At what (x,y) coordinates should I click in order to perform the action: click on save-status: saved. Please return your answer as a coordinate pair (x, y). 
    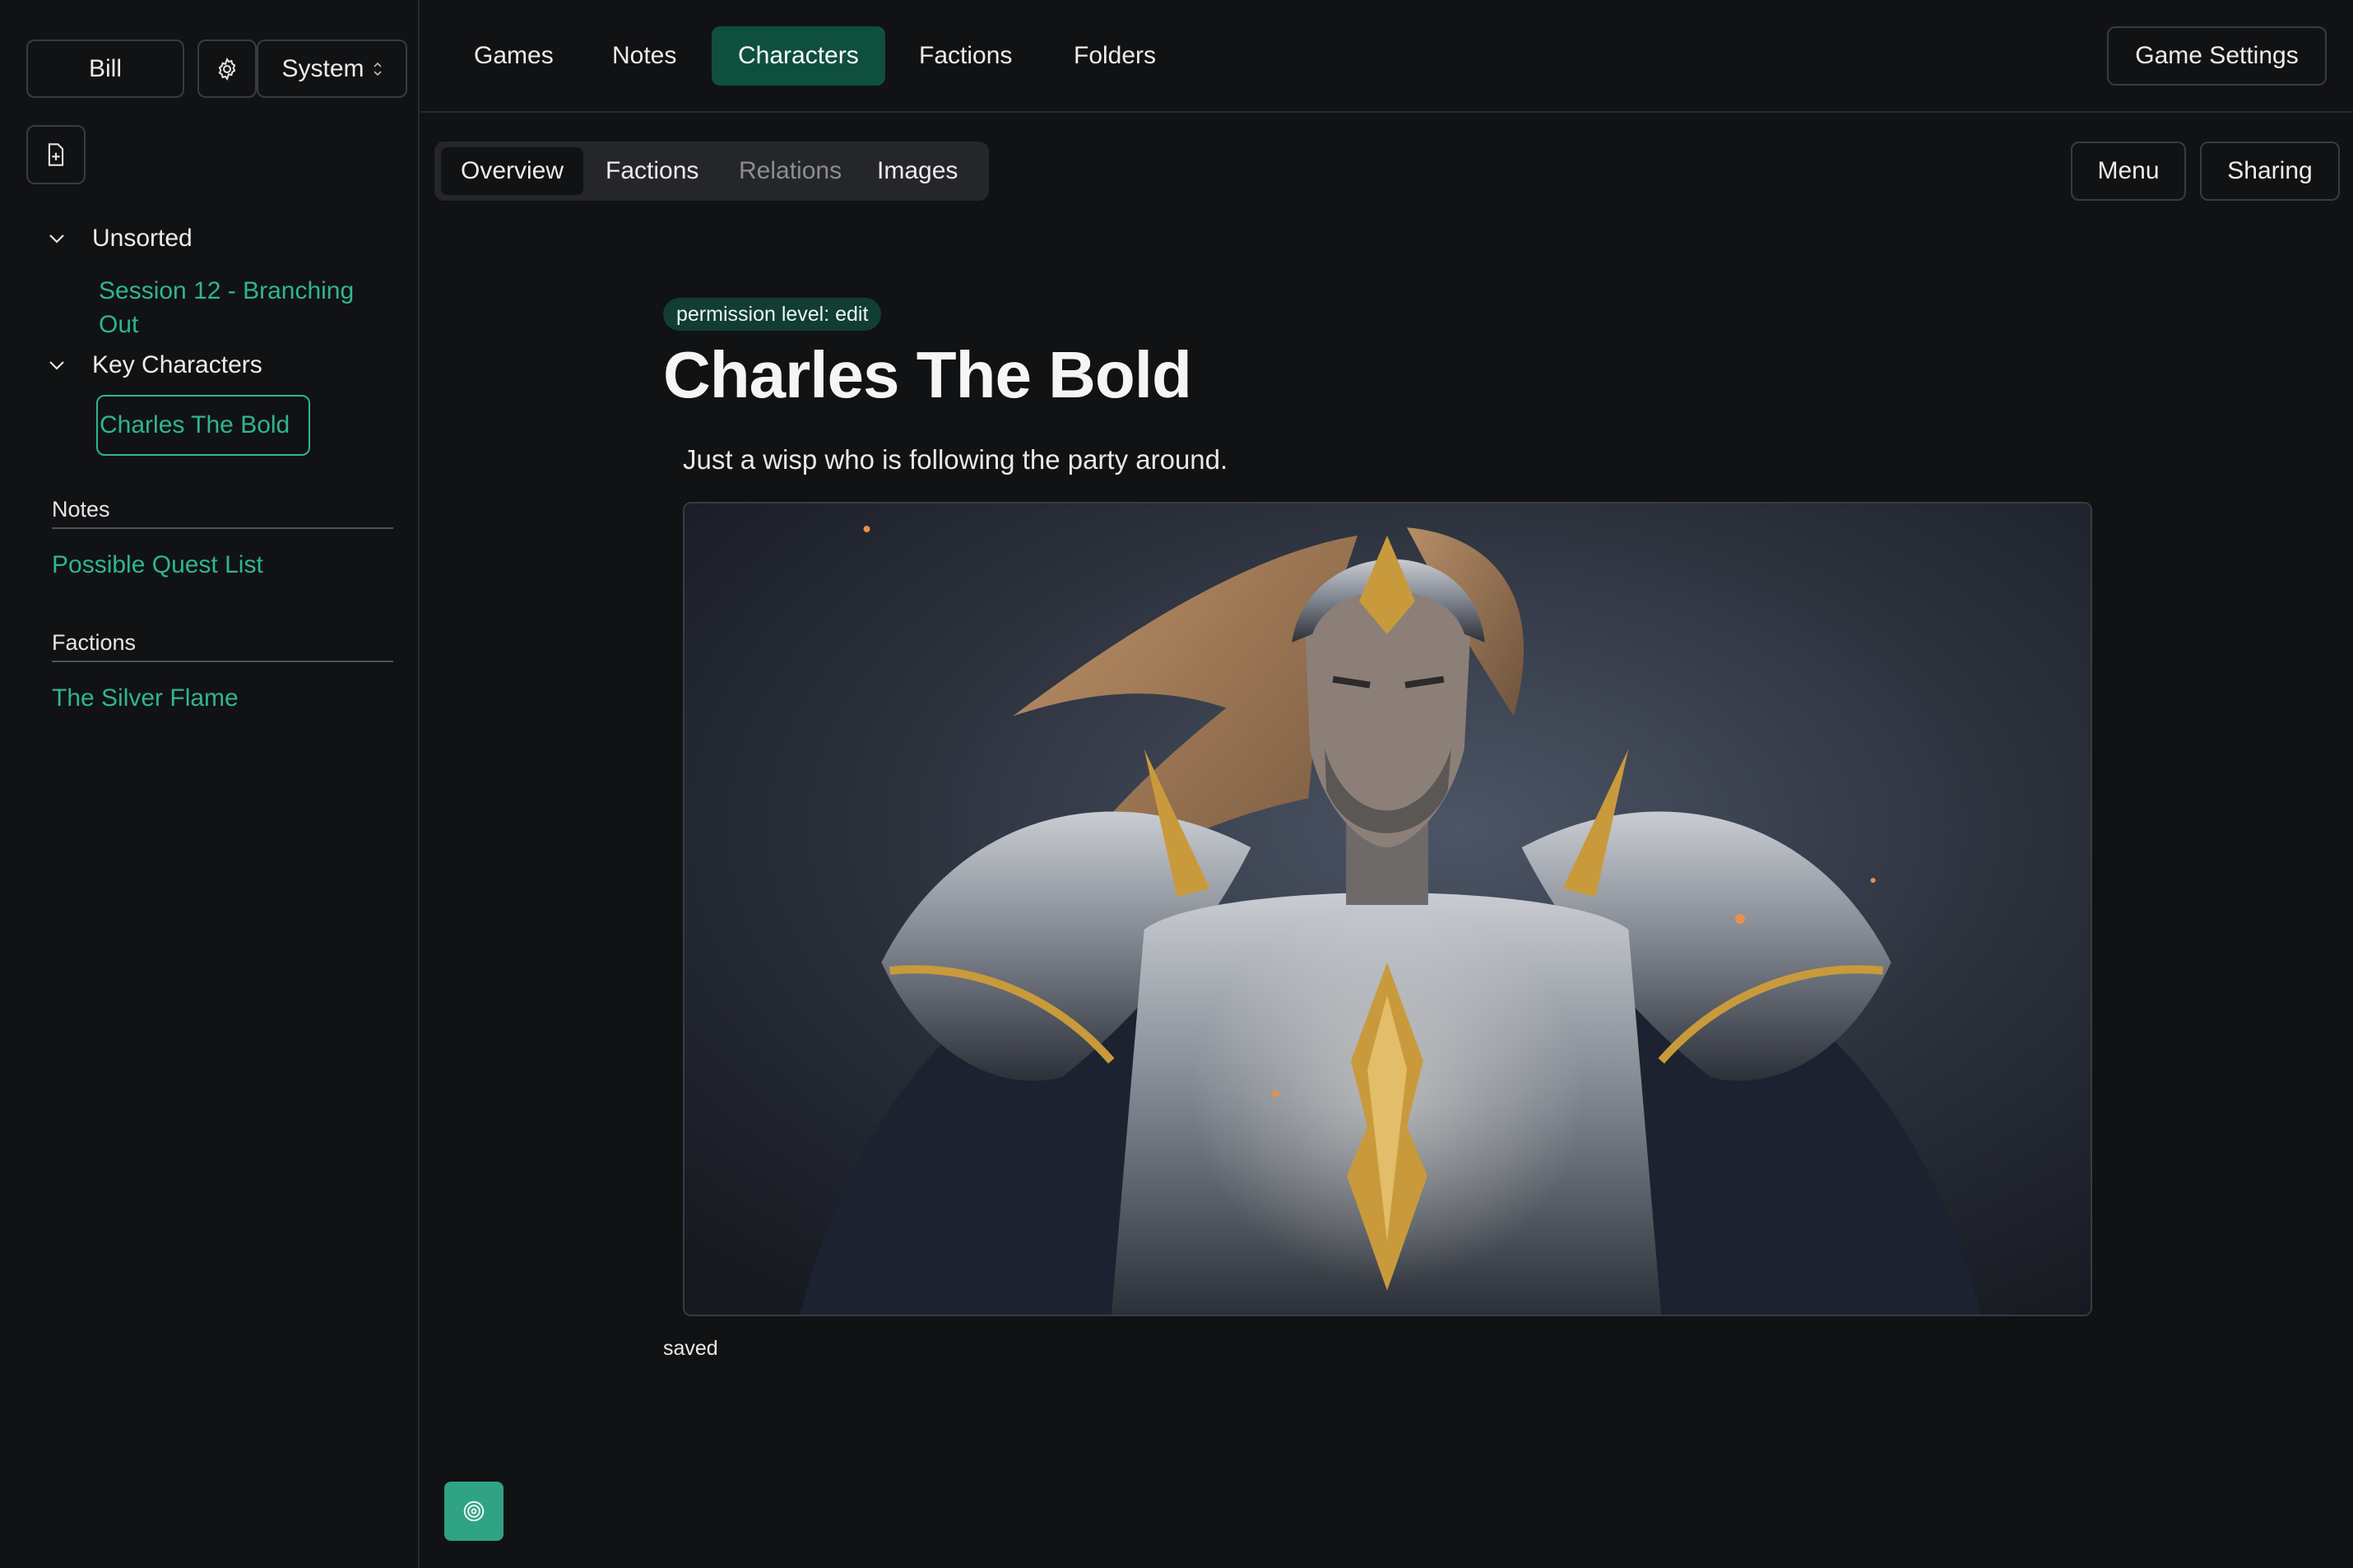
    Looking at the image, I should click on (690, 1348).